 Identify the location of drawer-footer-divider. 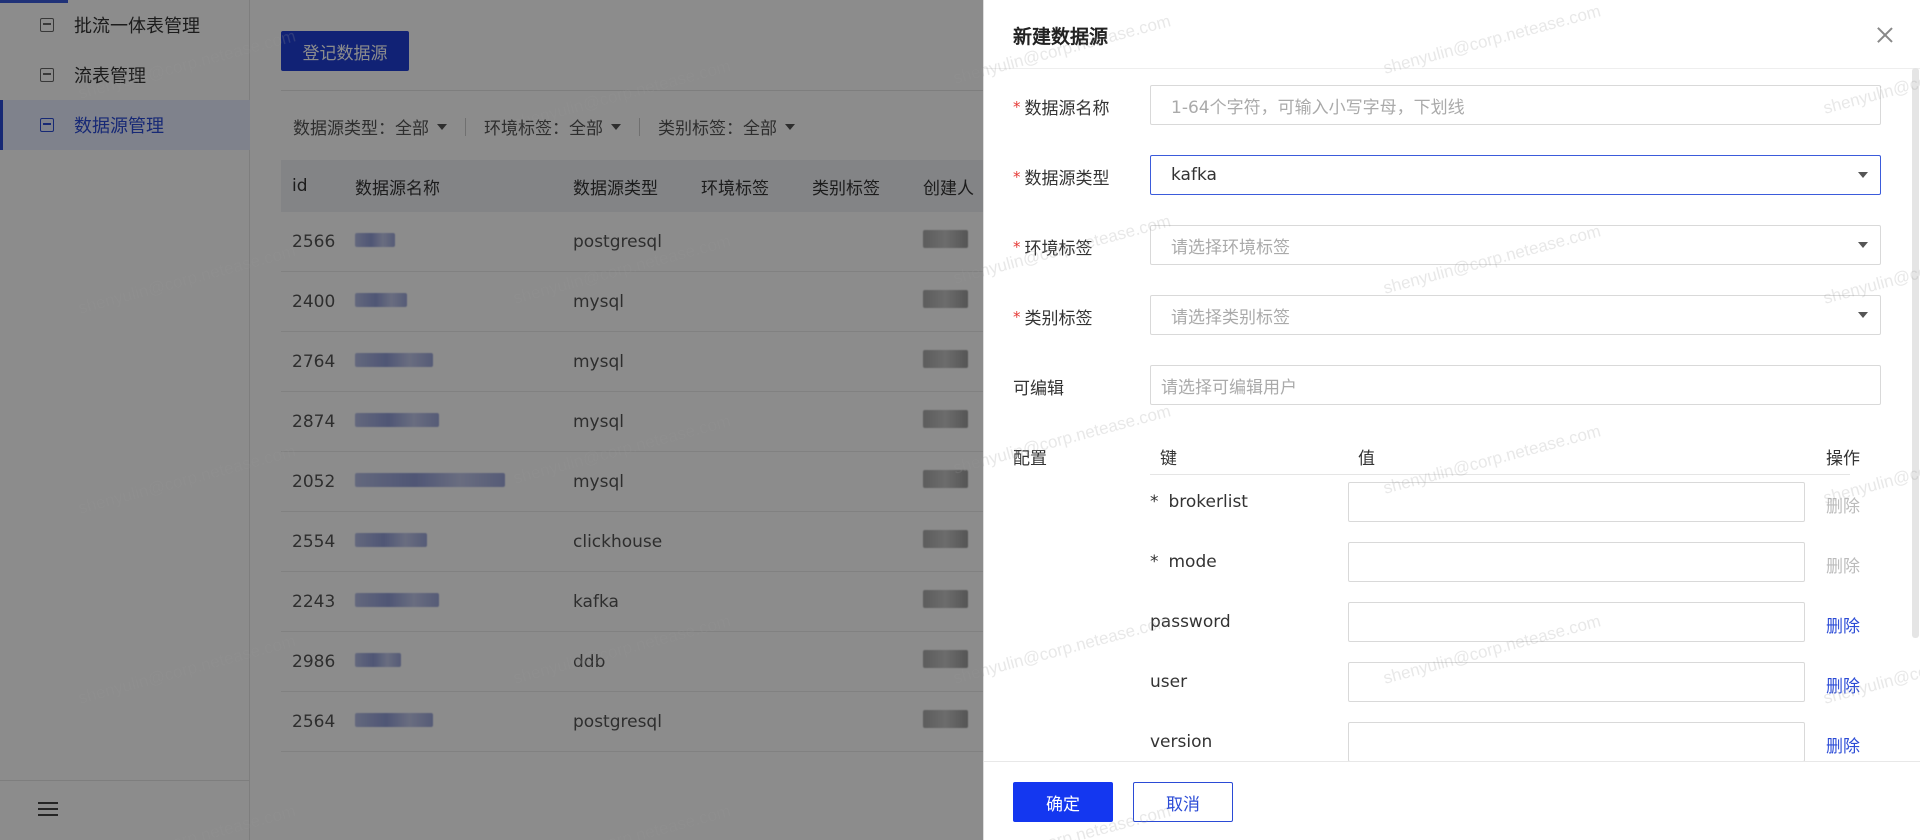
(1452, 761).